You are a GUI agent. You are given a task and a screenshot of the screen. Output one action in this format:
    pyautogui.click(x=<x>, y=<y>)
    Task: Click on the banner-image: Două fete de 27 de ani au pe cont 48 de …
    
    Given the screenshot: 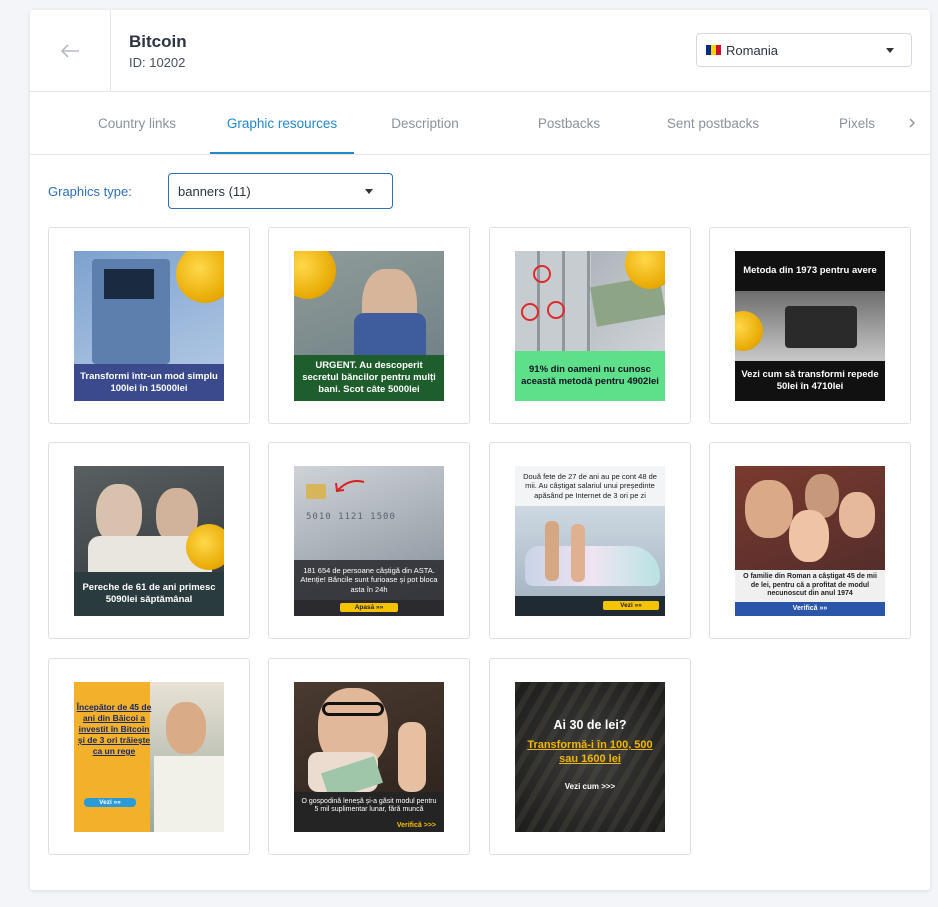 What is the action you would take?
    pyautogui.click(x=590, y=541)
    